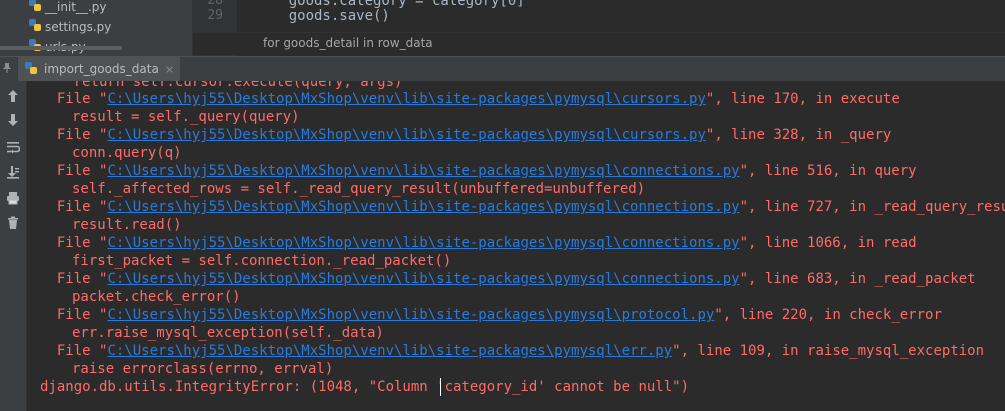 This screenshot has height=411, width=1005. I want to click on frame-suffix: ", line 683, in _read_packet, so click(857, 279).